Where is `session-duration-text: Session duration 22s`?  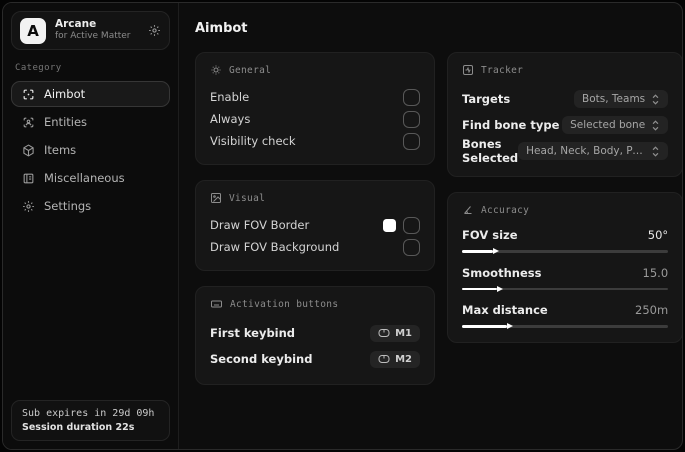
session-duration-text: Session duration 22s is located at coordinates (78, 427).